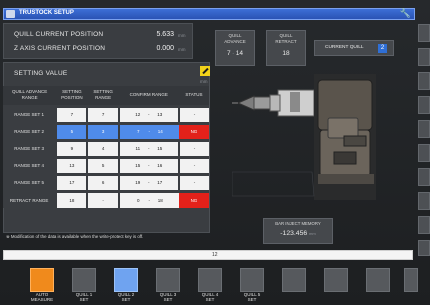  What do you see at coordinates (208, 255) in the screenshot?
I see `message-bar: 12` at bounding box center [208, 255].